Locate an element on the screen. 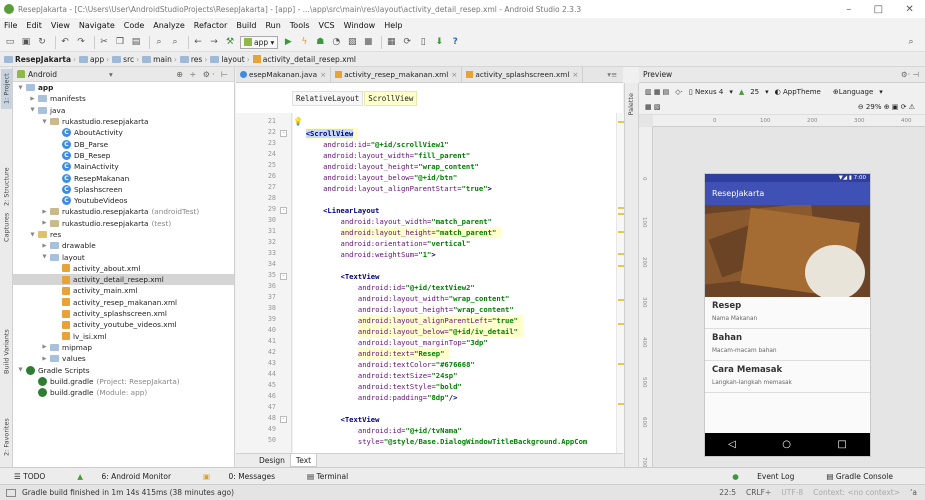 The height and width of the screenshot is (500, 925). breadcrumb-item: src › is located at coordinates (125, 59).